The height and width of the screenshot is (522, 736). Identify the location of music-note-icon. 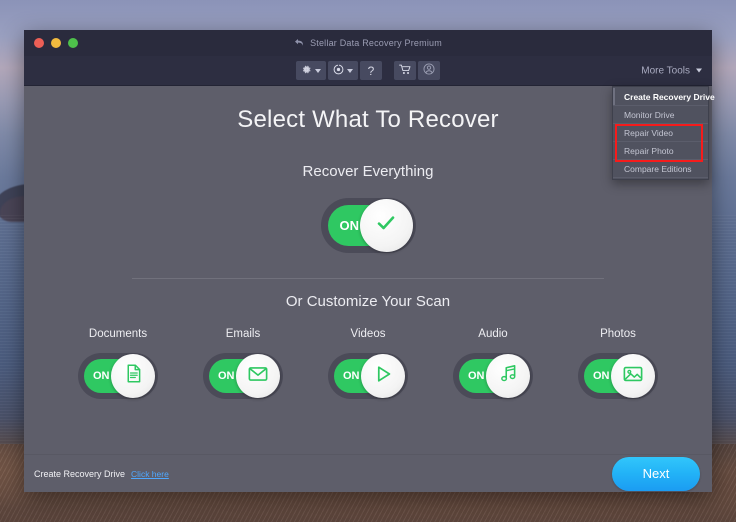
(508, 376).